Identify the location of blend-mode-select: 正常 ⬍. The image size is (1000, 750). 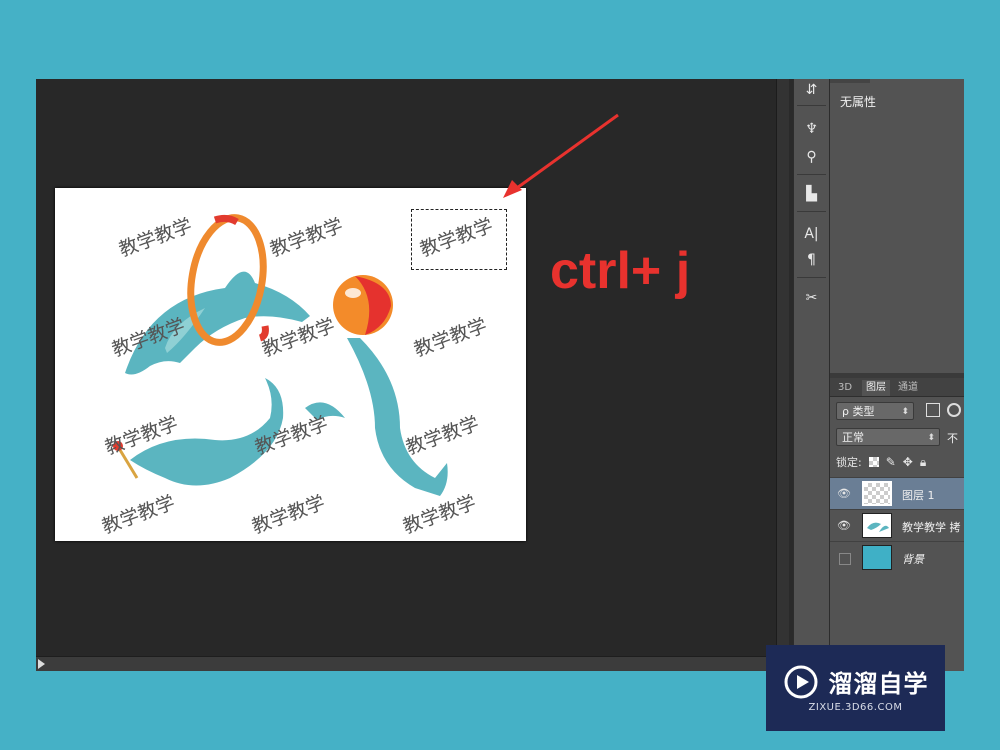
(888, 437).